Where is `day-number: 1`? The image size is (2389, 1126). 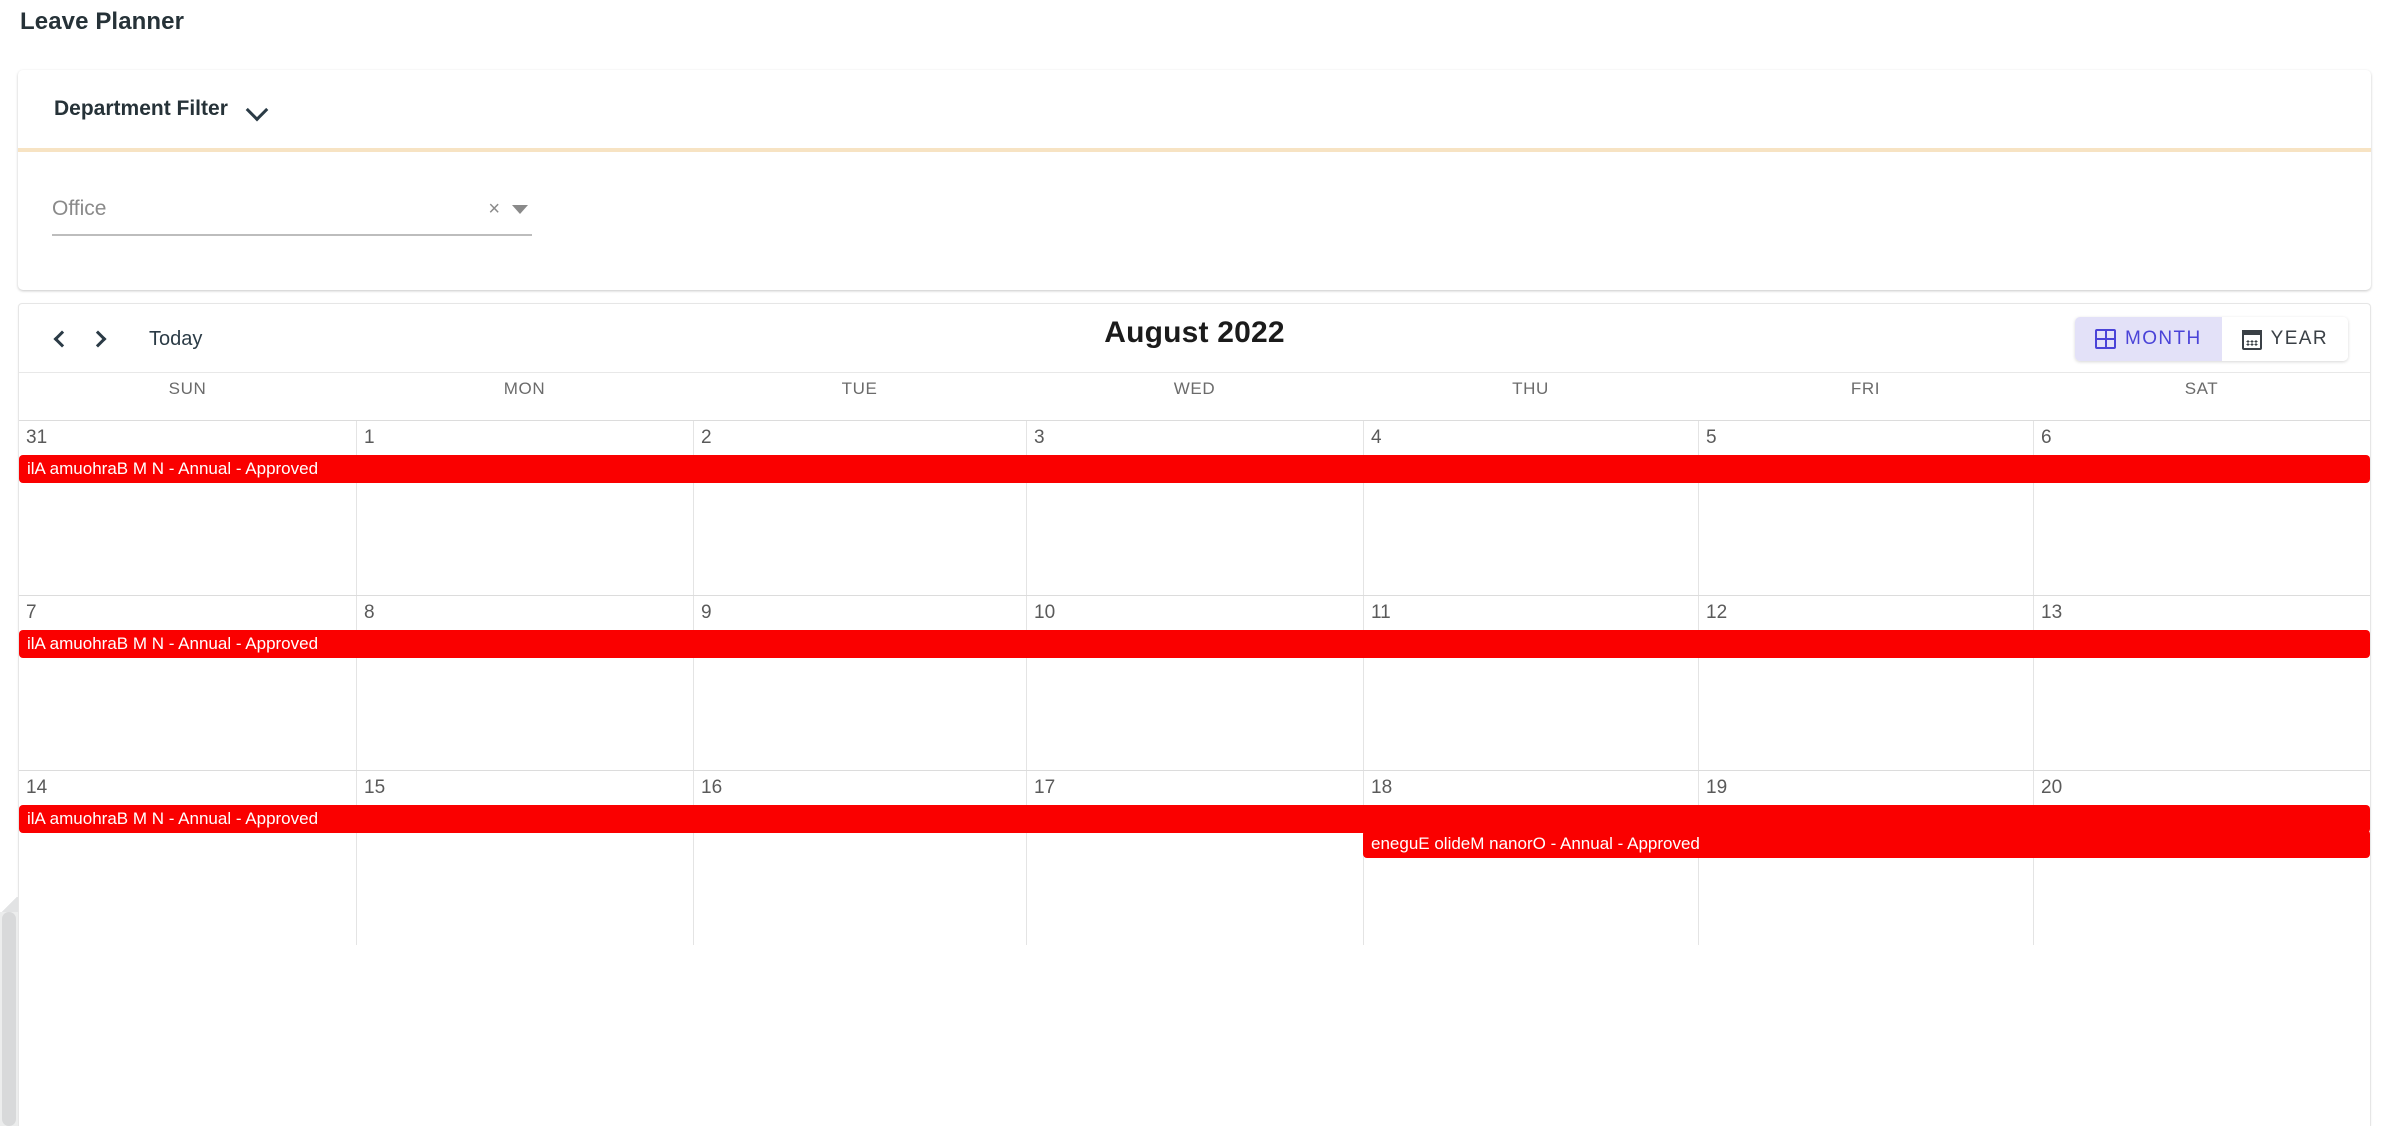 day-number: 1 is located at coordinates (369, 437).